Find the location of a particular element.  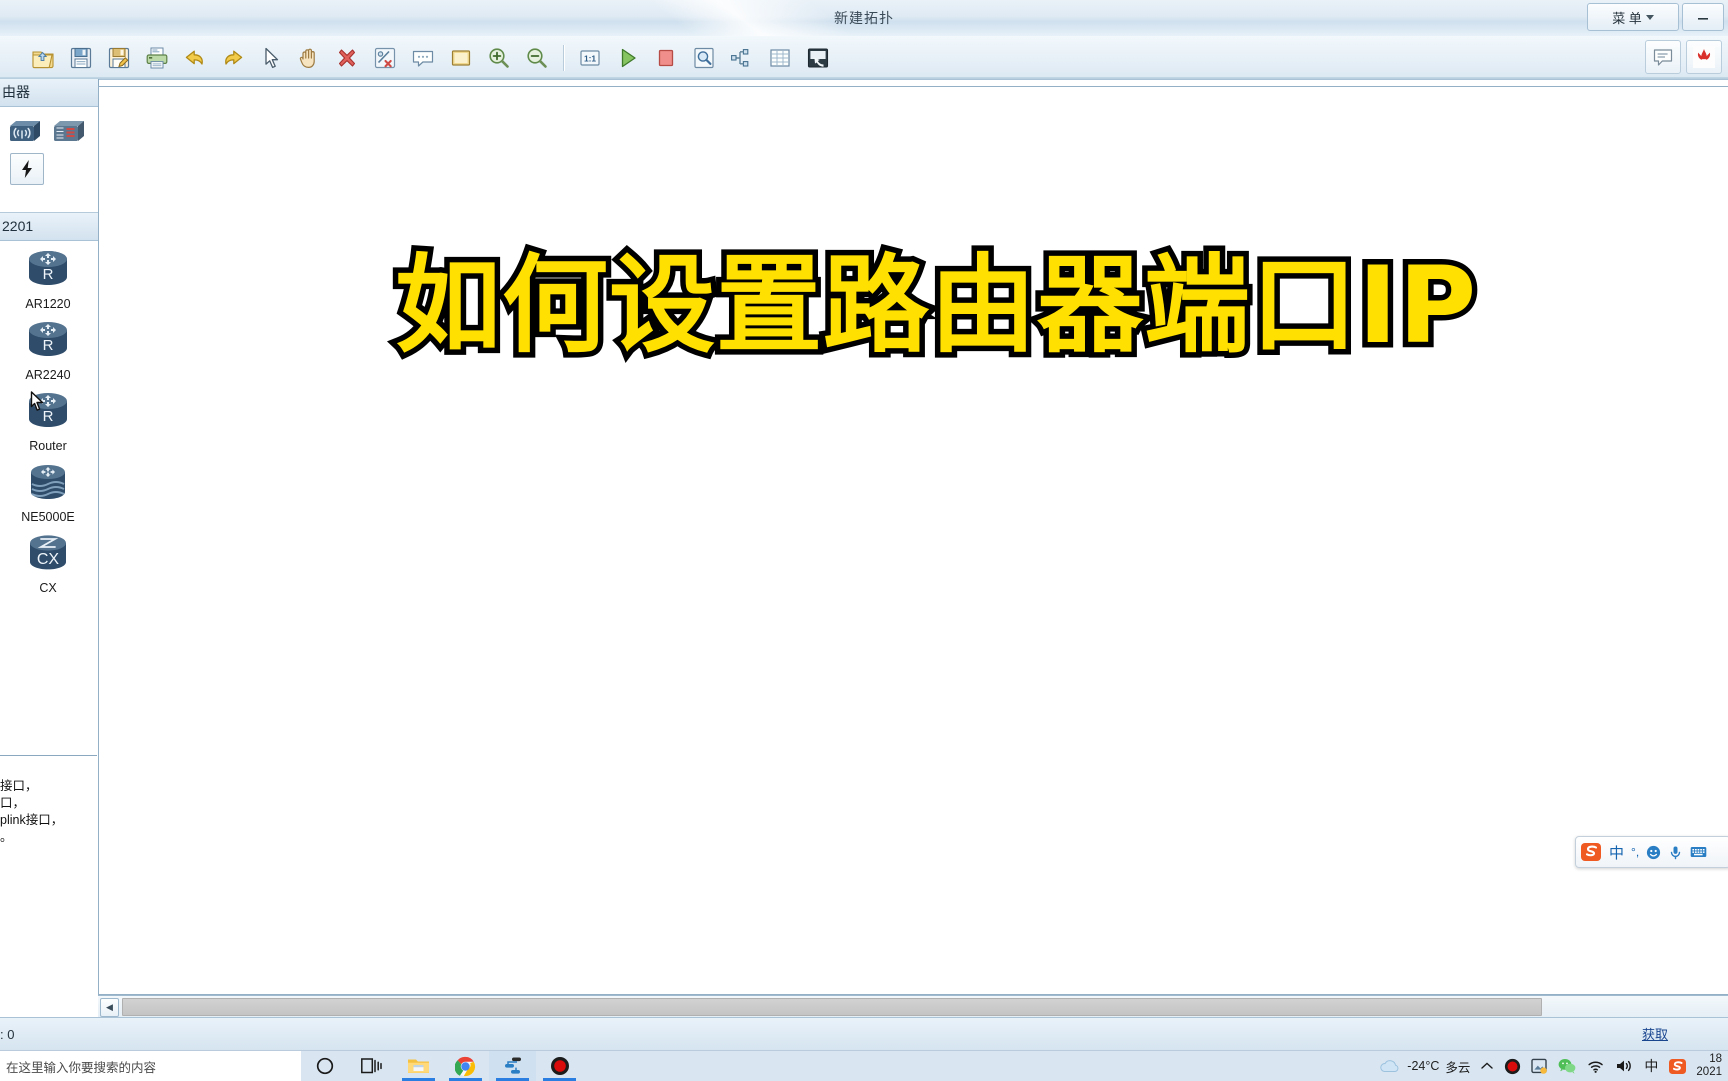

weather-widget: -24°C 多云 is located at coordinates (1424, 1066).